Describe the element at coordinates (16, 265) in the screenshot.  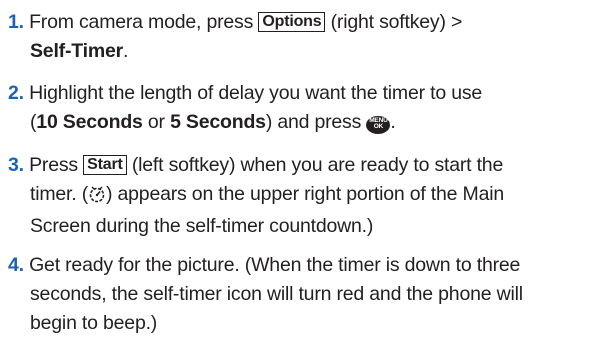
I see `step-number: 4.` at that location.